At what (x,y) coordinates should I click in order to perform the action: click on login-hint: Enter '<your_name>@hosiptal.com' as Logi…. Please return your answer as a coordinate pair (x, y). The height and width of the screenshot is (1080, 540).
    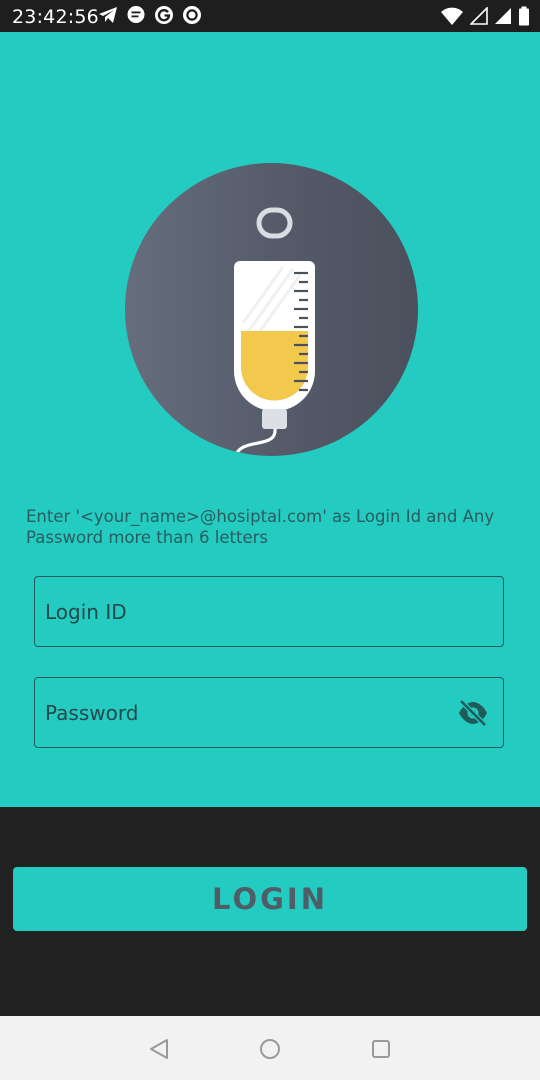
    Looking at the image, I should click on (260, 527).